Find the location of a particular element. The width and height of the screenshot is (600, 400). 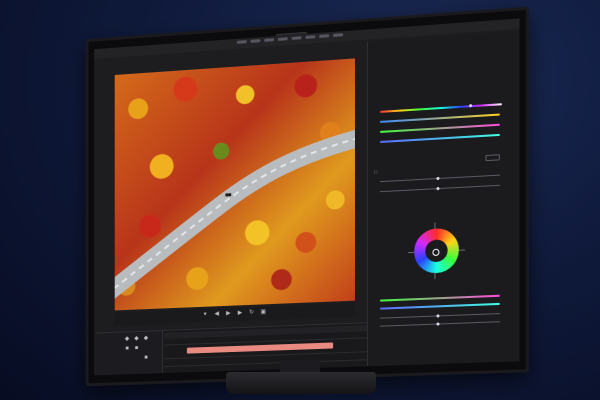

video-clip is located at coordinates (260, 348).